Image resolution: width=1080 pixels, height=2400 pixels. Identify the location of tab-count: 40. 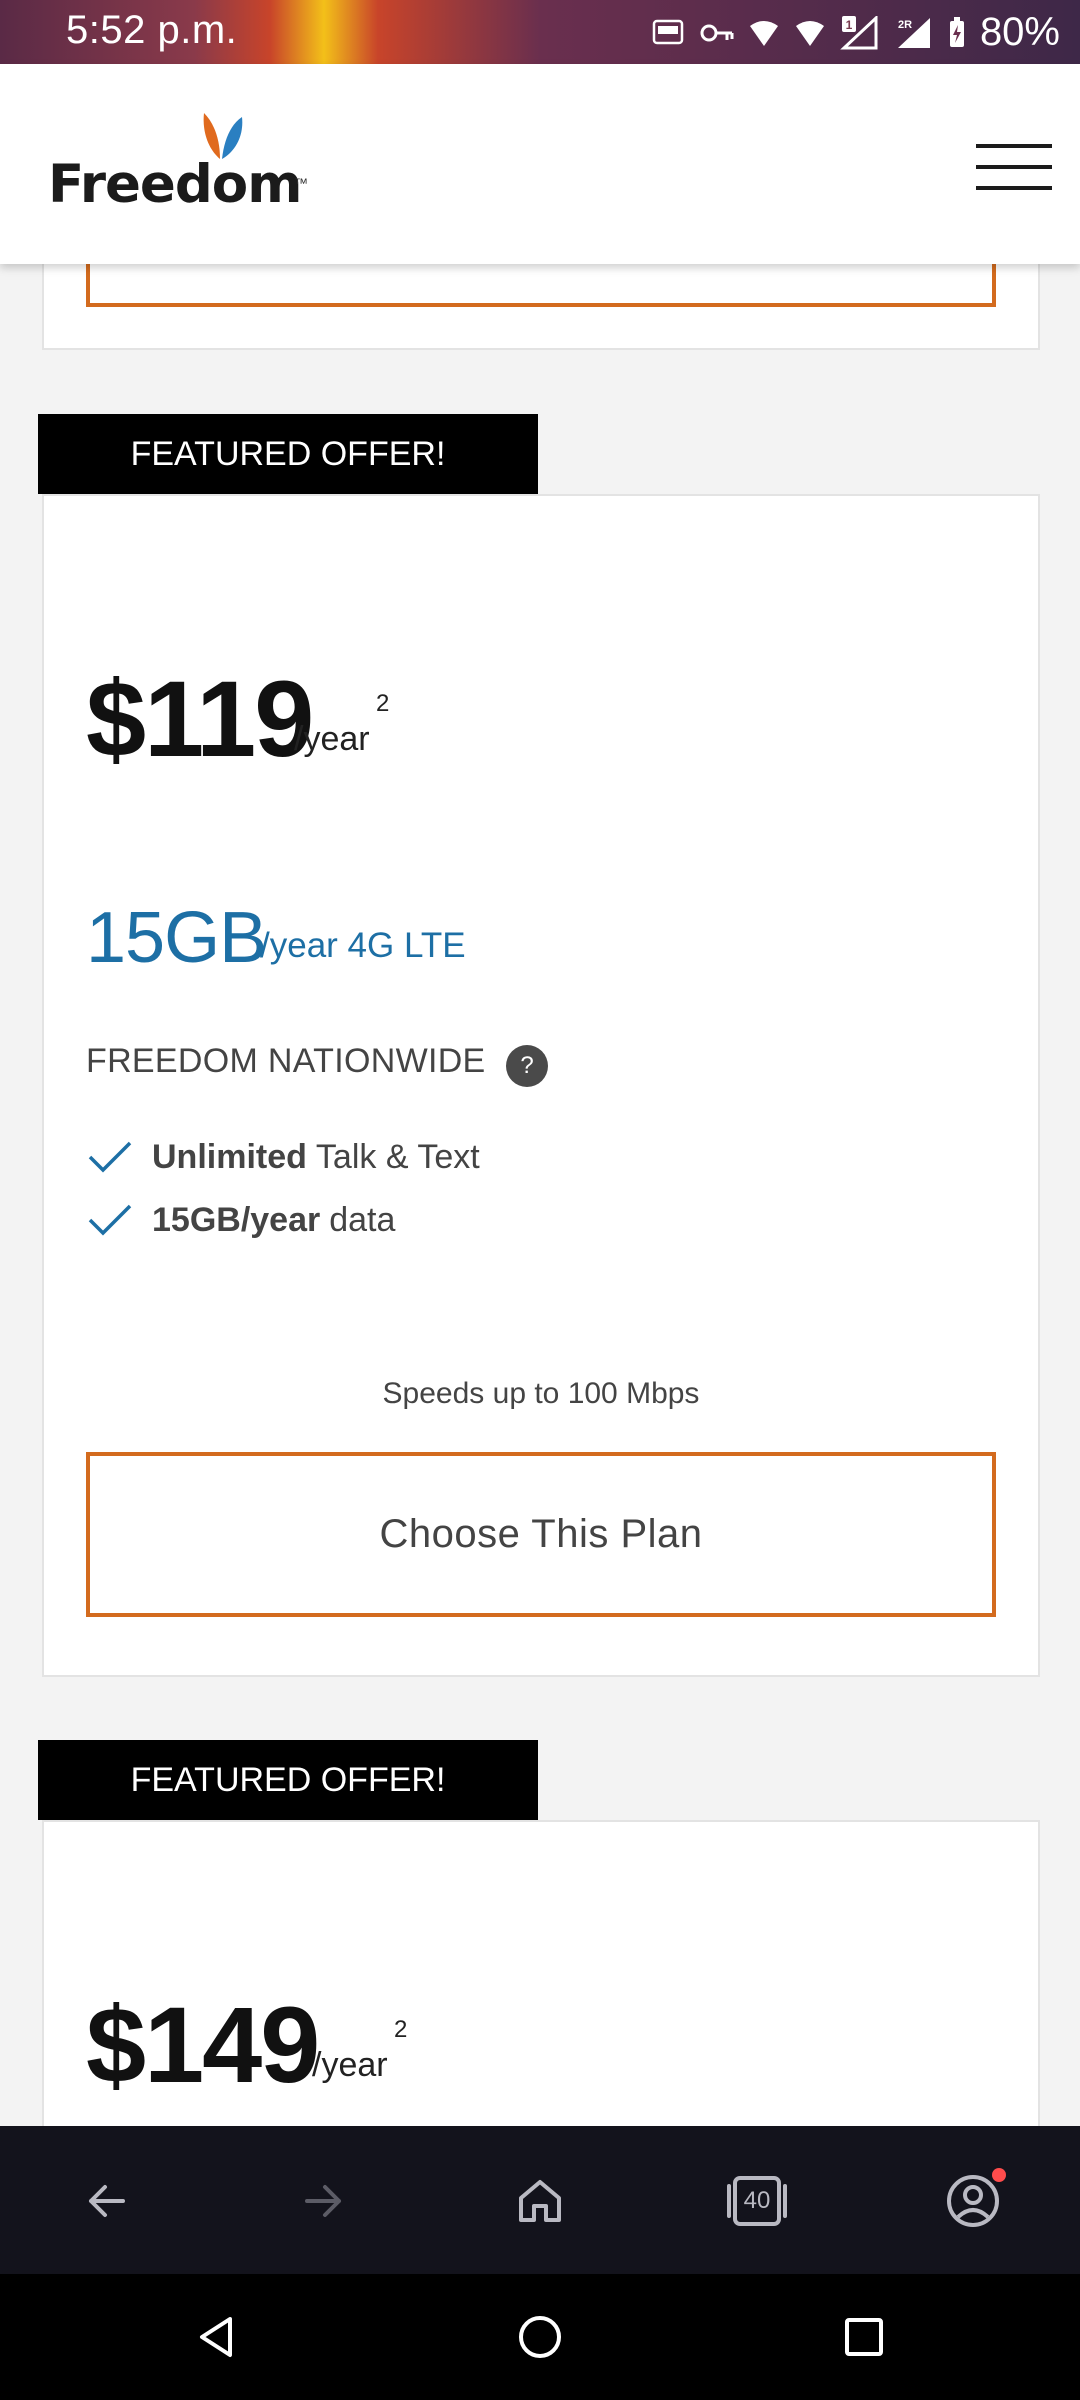
(757, 2200).